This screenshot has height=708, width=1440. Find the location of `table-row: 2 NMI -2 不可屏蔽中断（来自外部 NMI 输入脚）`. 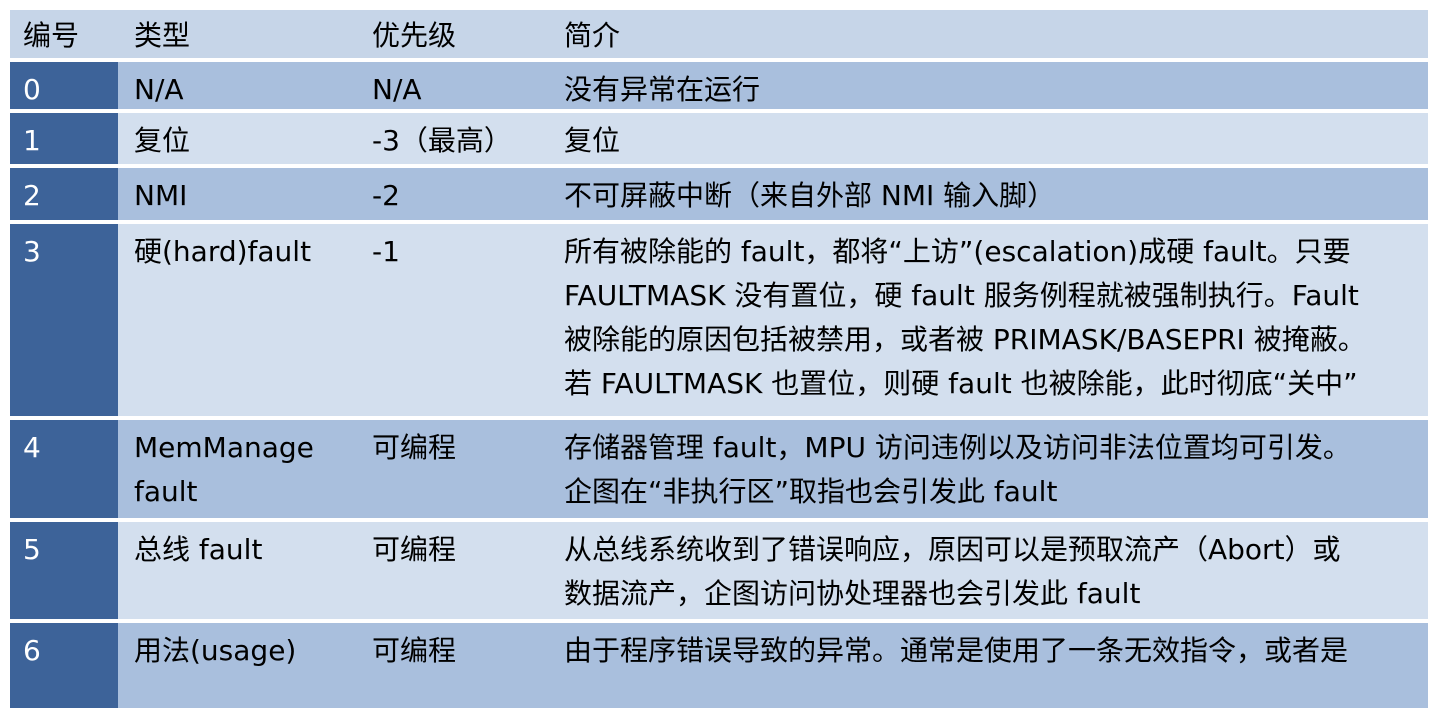

table-row: 2 NMI -2 不可屏蔽中断（来自外部 NMI 输入脚） is located at coordinates (719, 195).